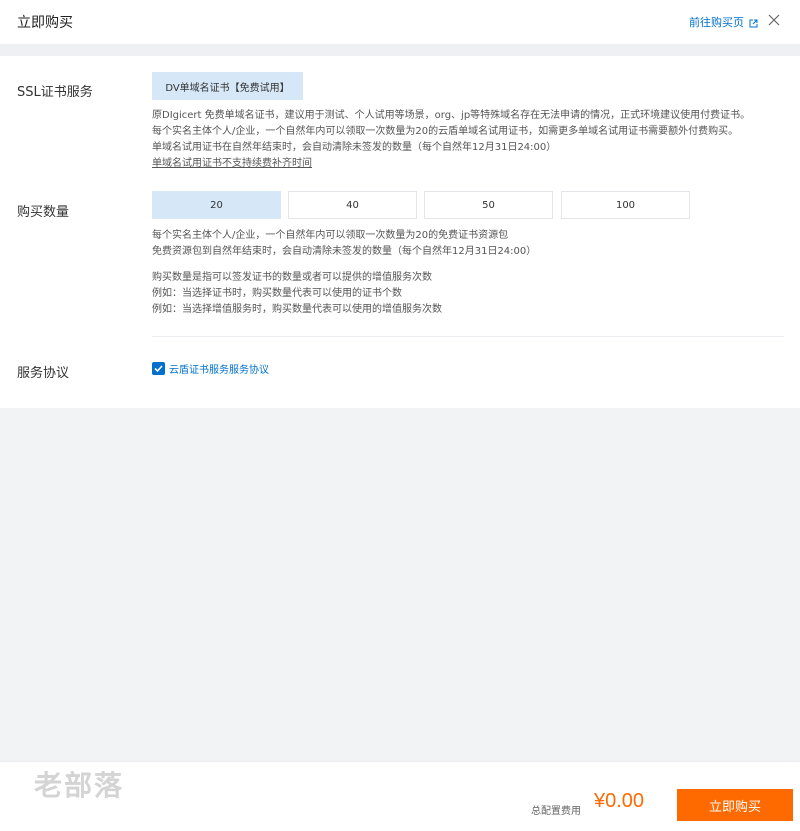 The image size is (800, 831). I want to click on quantity-option-20: 20, so click(216, 205).